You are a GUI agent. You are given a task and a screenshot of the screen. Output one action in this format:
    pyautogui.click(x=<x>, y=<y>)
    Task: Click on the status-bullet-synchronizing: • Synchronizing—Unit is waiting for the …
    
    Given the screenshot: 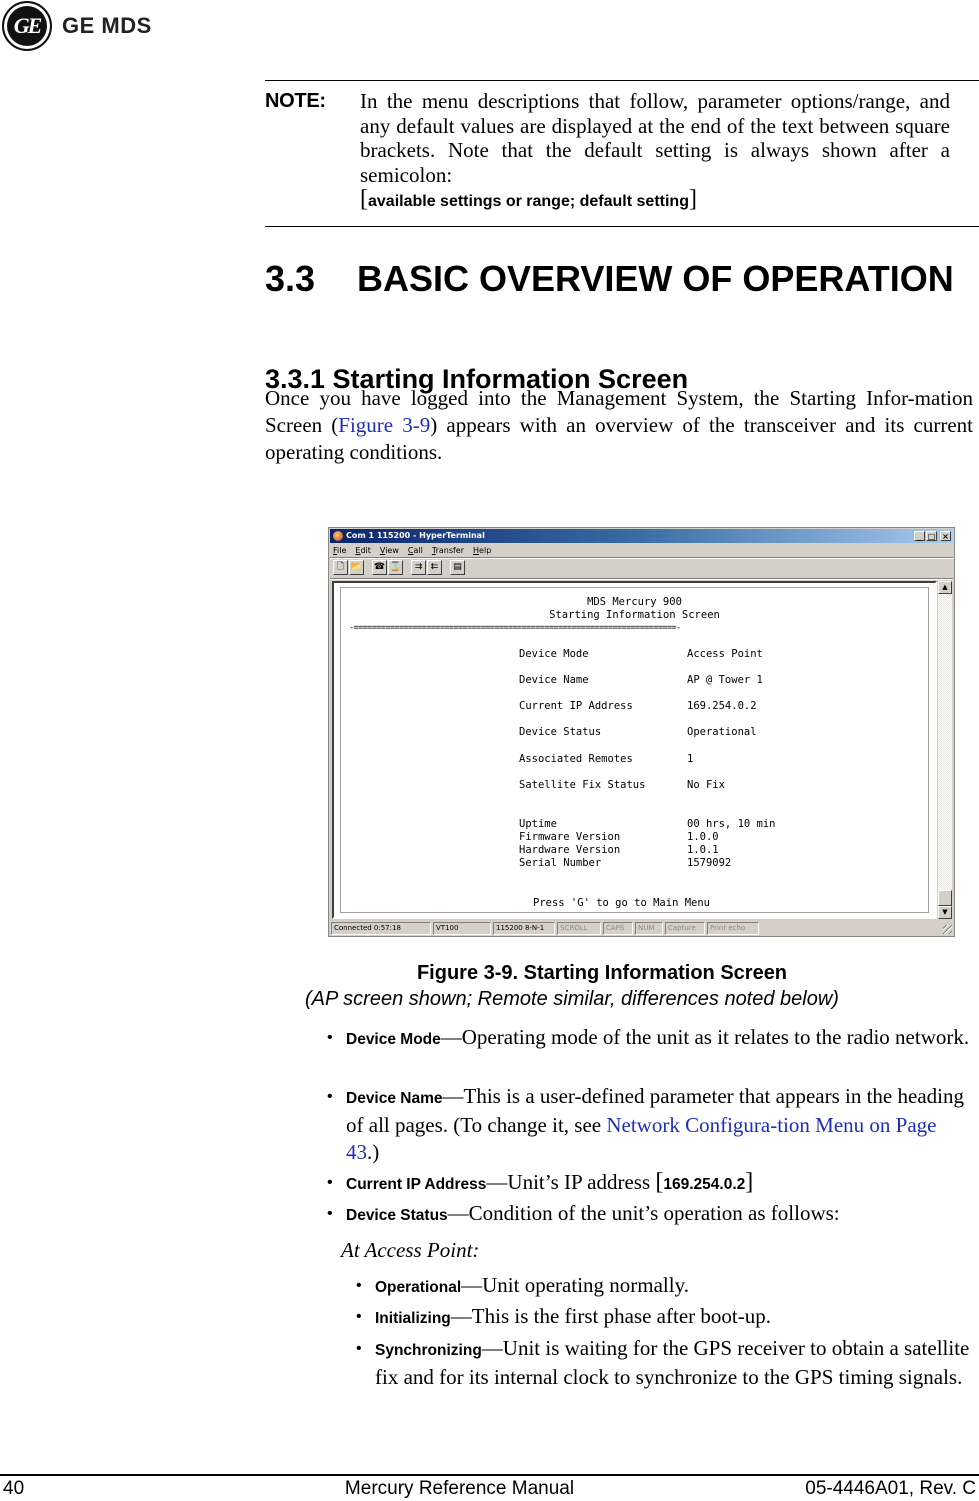 What is the action you would take?
    pyautogui.click(x=663, y=1362)
    